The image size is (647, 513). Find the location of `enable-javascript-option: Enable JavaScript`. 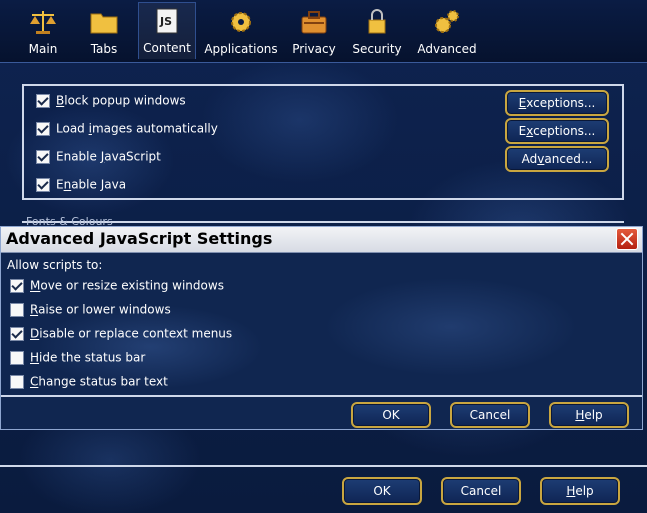

enable-javascript-option: Enable JavaScript is located at coordinates (98, 158).